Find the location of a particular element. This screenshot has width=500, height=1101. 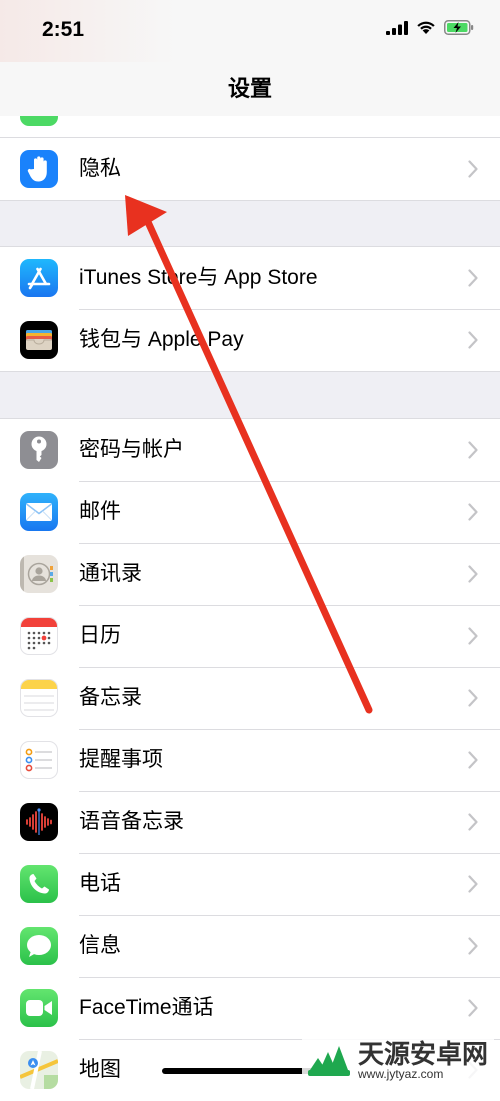

settings-row-phone: 电话 is located at coordinates (250, 884).